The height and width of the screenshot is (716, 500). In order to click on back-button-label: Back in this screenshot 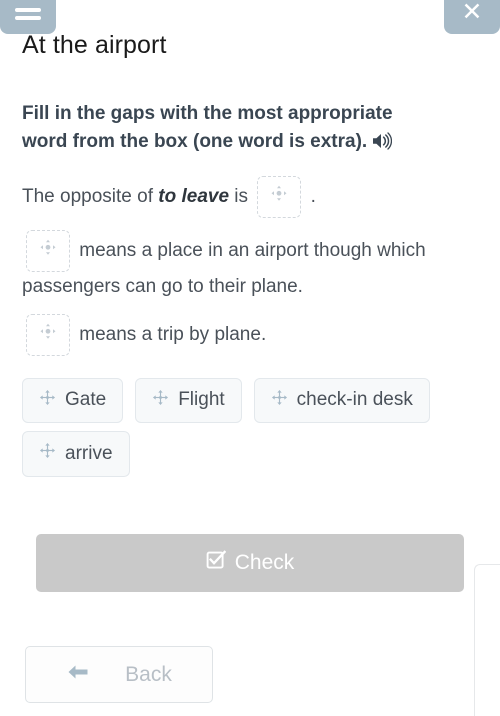, I will do `click(148, 674)`.